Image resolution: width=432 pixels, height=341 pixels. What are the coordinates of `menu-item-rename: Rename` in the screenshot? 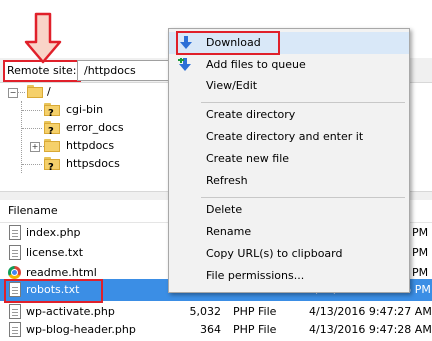 It's located at (289, 232).